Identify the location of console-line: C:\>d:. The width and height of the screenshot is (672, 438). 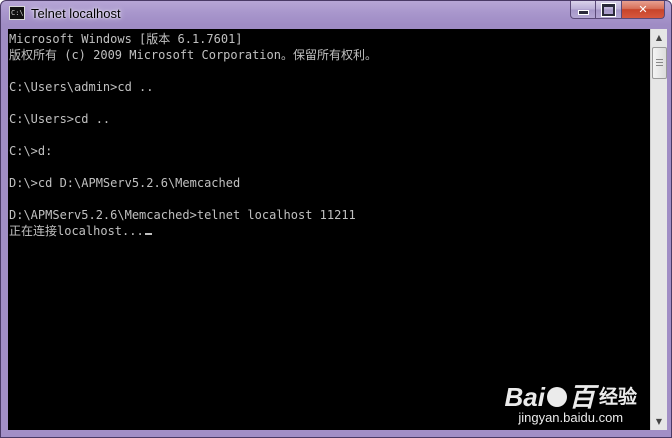
(31, 151).